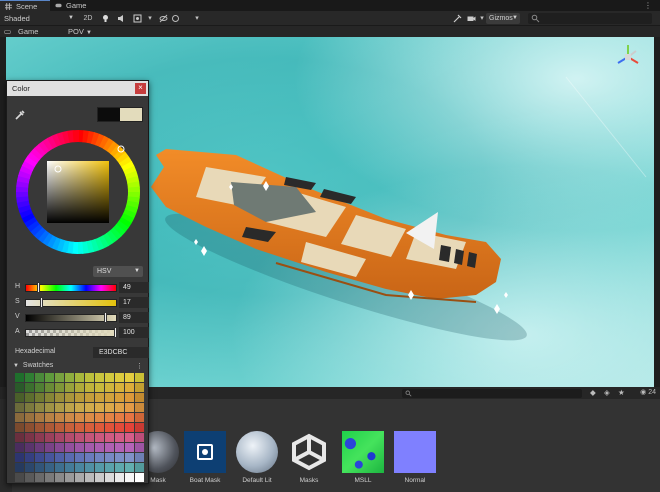  I want to click on saturation-value-field: 17, so click(134, 302).